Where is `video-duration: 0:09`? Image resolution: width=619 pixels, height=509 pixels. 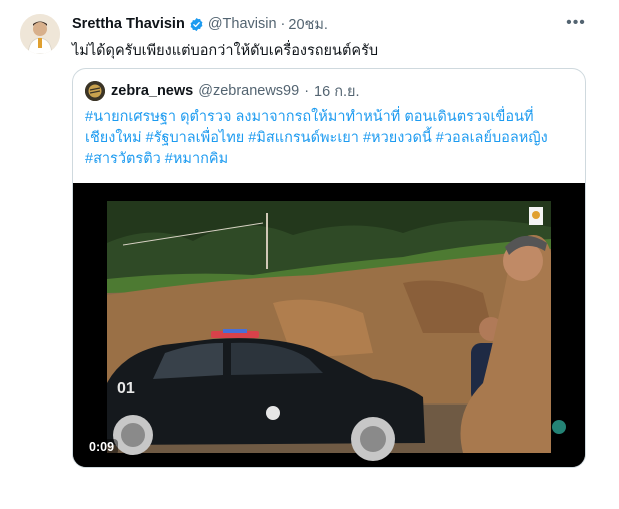 video-duration: 0:09 is located at coordinates (102, 447).